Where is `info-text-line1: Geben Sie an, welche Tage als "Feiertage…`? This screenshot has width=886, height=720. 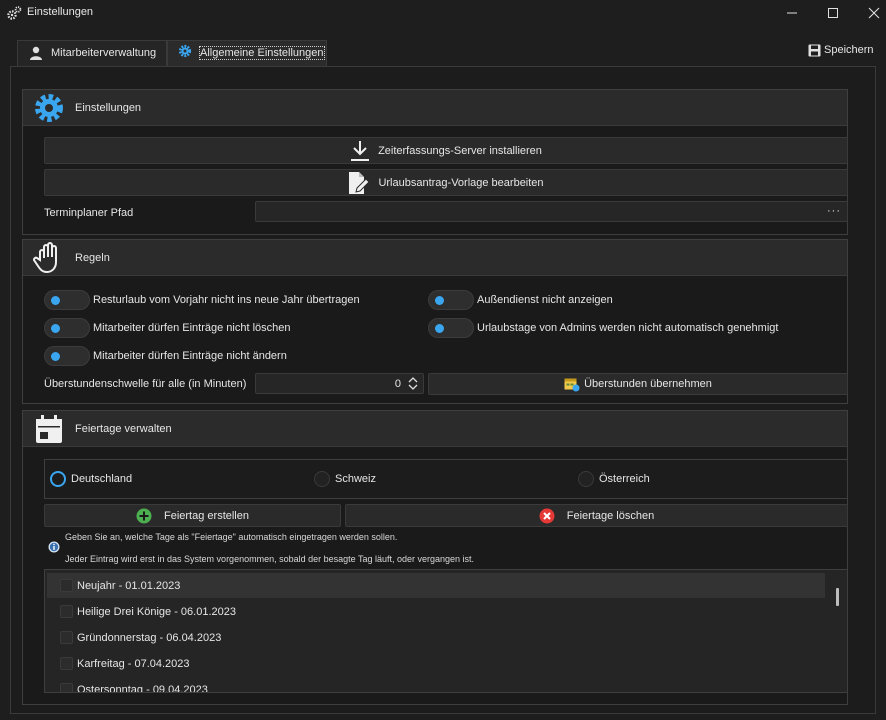
info-text-line1: Geben Sie an, welche Tage als "Feiertage… is located at coordinates (231, 537).